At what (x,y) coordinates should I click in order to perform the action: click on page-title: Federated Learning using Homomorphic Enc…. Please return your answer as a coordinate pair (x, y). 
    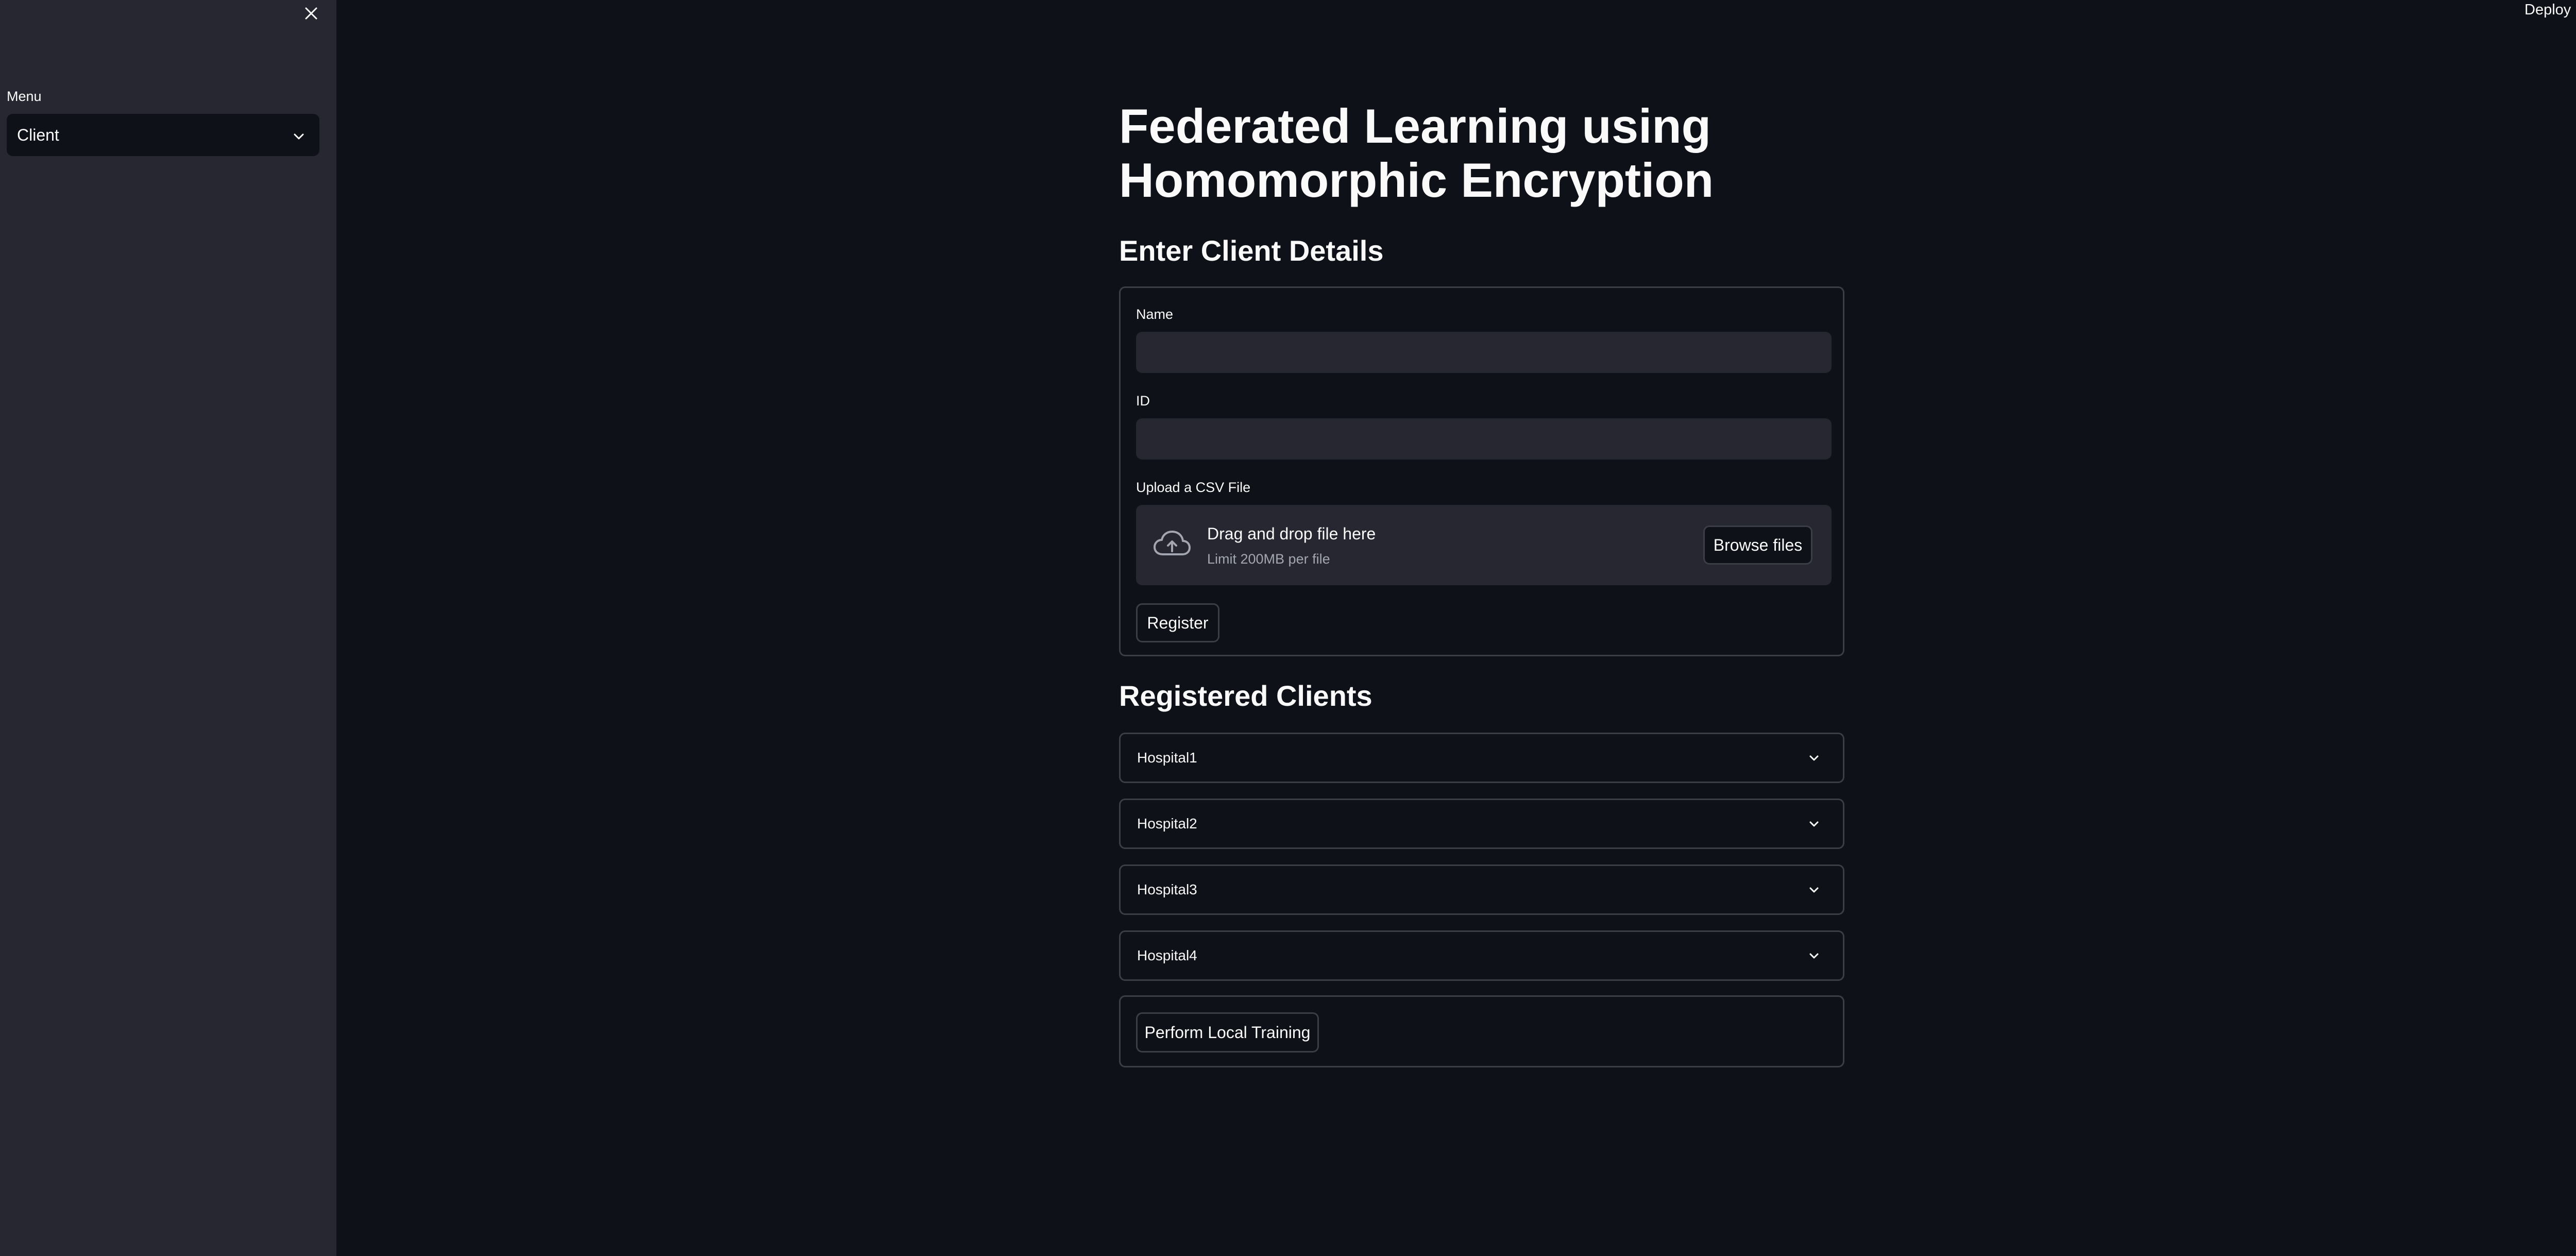
    Looking at the image, I should click on (1416, 153).